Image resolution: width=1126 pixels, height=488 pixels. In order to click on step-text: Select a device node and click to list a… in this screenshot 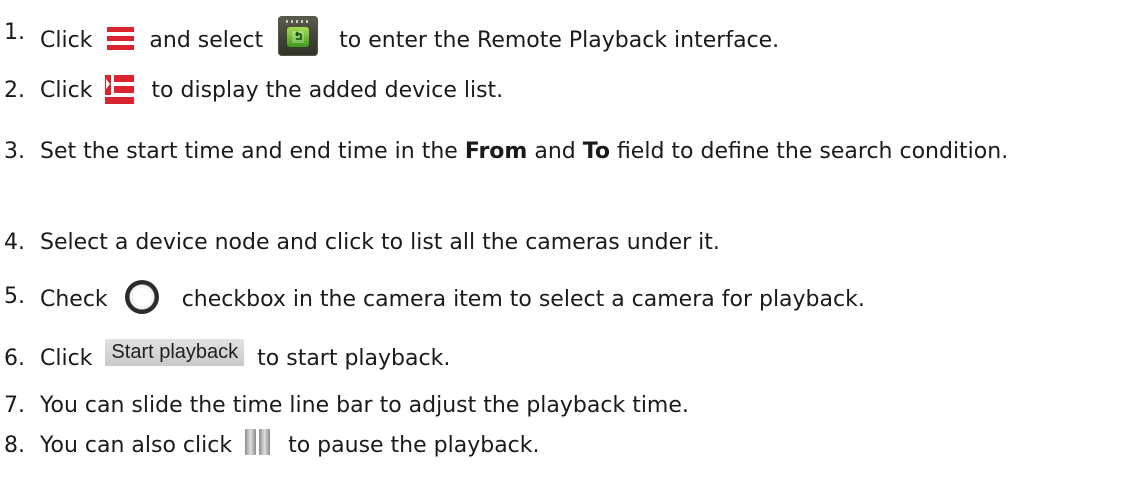, I will do `click(380, 242)`.